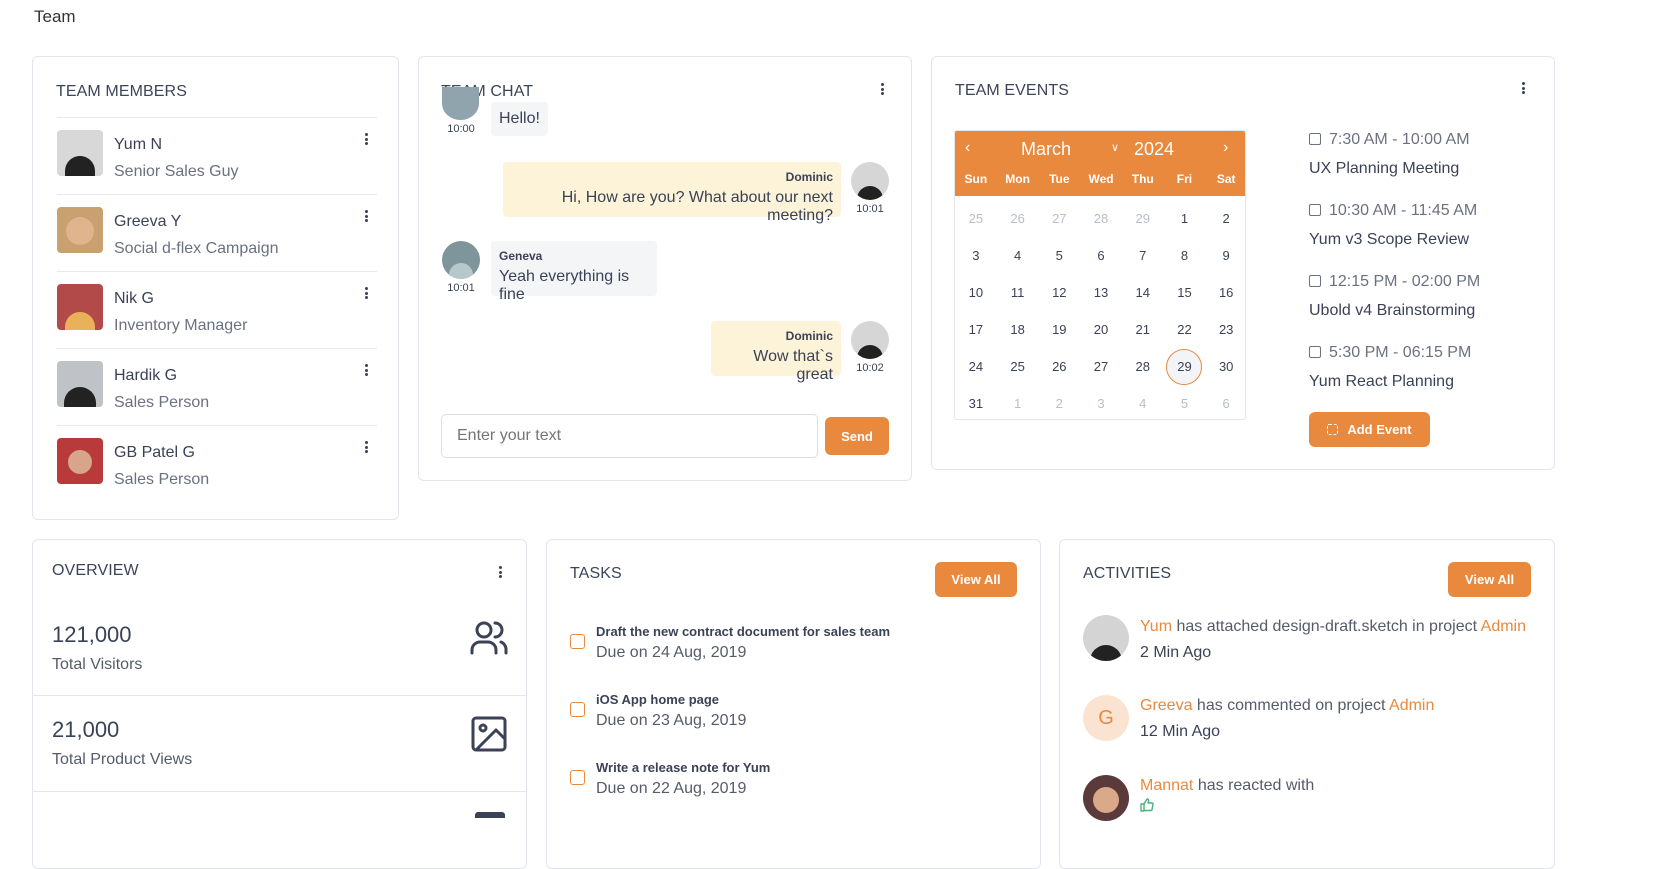 This screenshot has width=1659, height=869. I want to click on event-time: 7:30 AM - 10:00 AM, so click(1389, 140).